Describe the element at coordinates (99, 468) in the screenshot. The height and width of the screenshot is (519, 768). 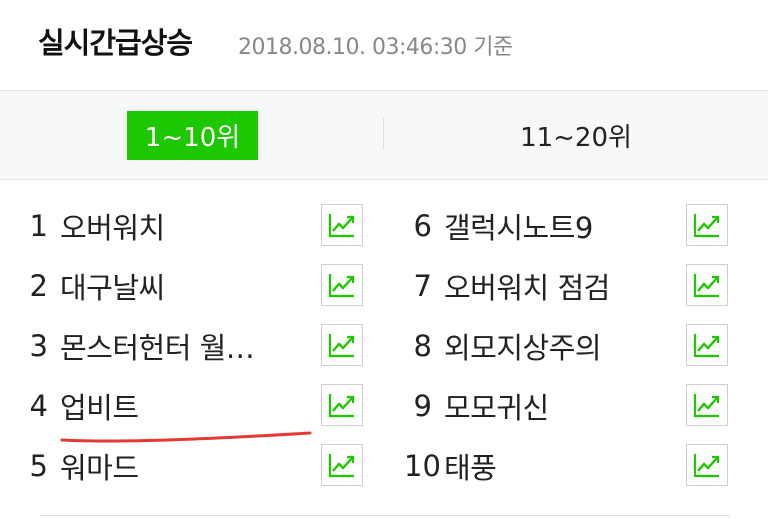
I see `keyword-text: 워마드` at that location.